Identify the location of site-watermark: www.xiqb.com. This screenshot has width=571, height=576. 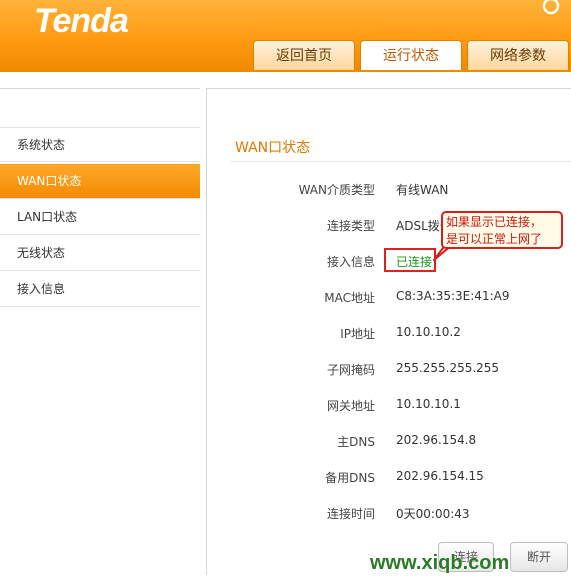
(440, 563).